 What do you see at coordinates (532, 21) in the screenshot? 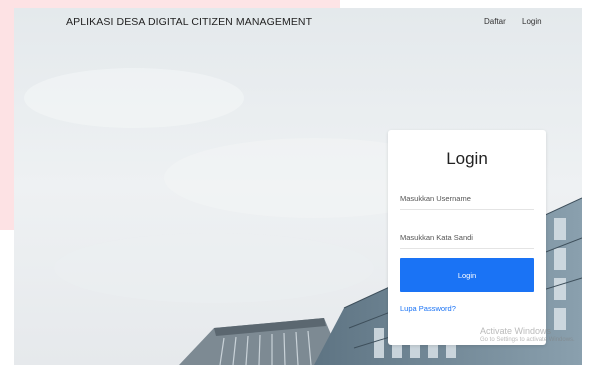
I see `nav-login-link: Login` at bounding box center [532, 21].